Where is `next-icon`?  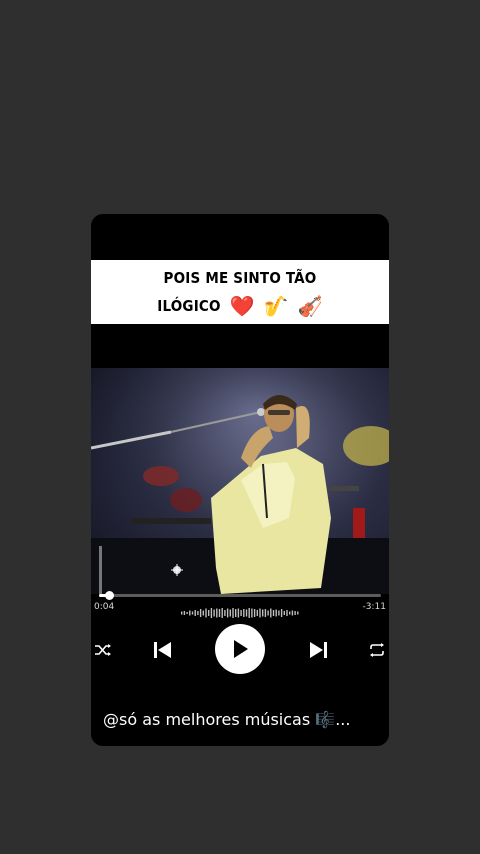
next-icon is located at coordinates (318, 650).